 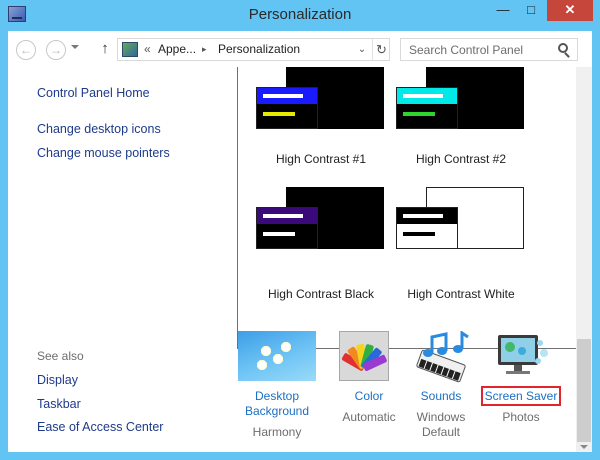 I want to click on see-also-heading: See also, so click(x=60, y=356).